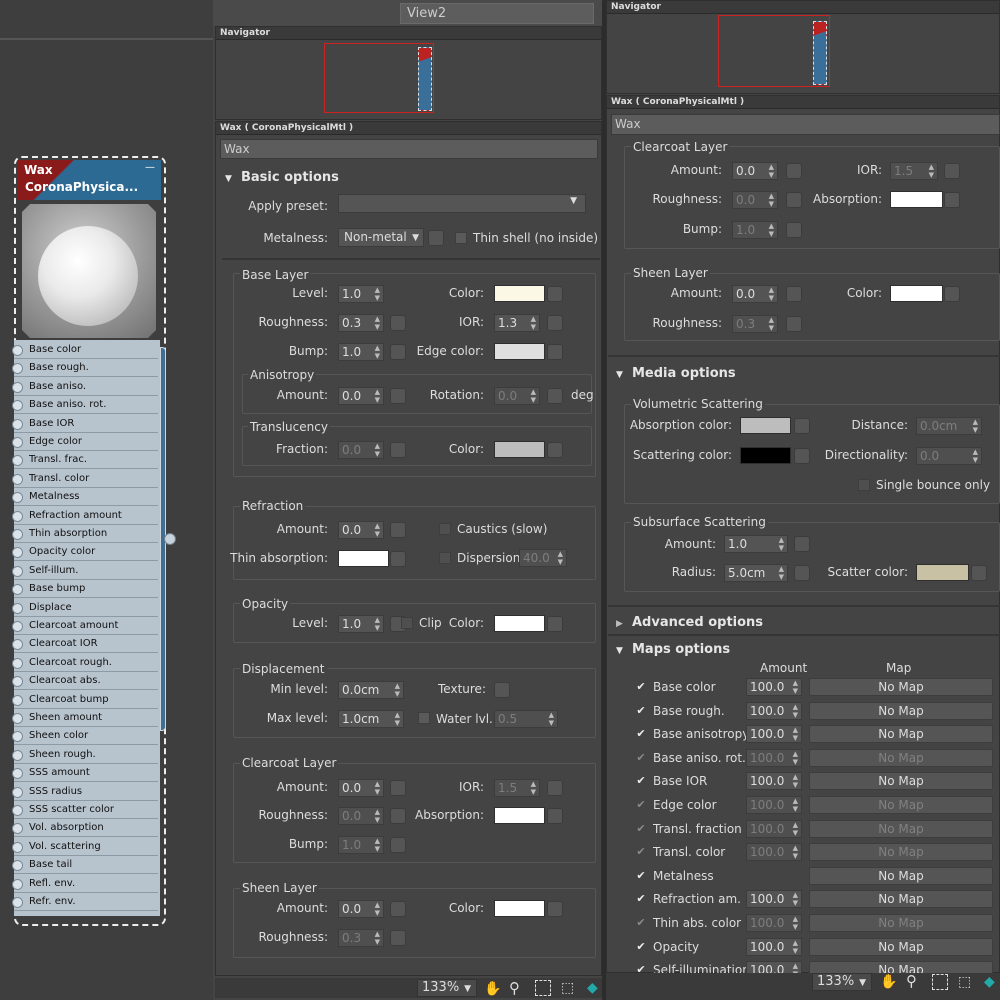  What do you see at coordinates (555, 294) in the screenshot?
I see `base-color-map-button` at bounding box center [555, 294].